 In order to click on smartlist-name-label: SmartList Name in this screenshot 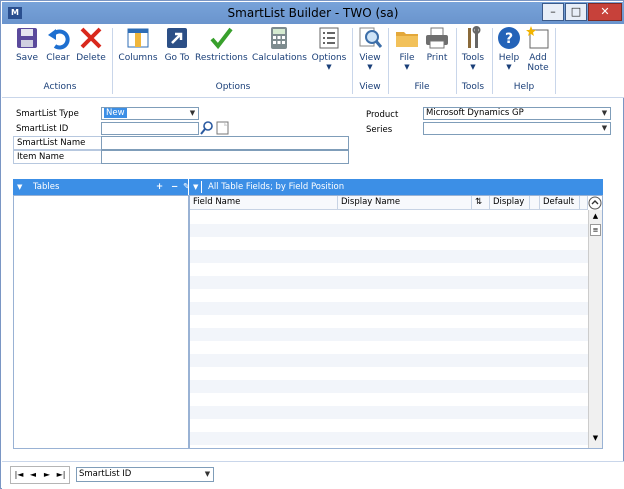, I will do `click(57, 143)`.